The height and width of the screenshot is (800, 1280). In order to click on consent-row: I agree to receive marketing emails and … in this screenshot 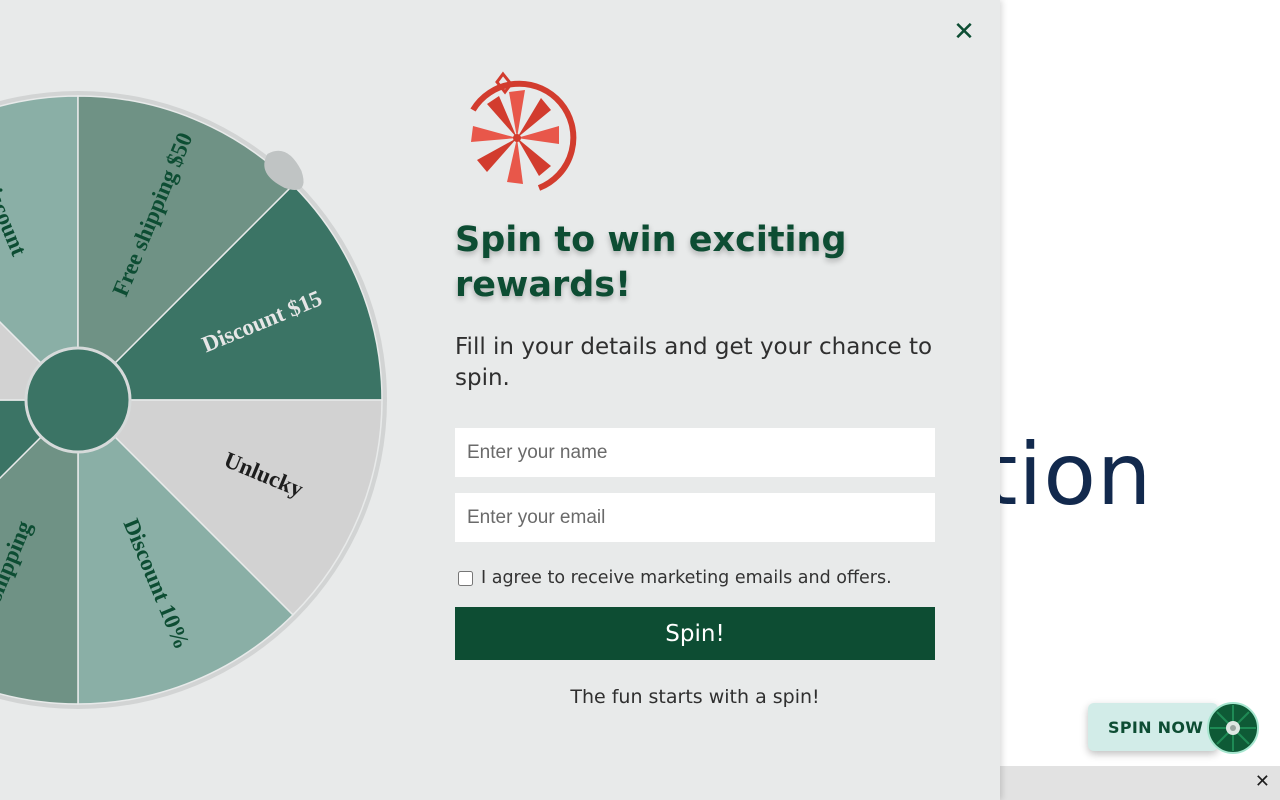, I will do `click(695, 578)`.